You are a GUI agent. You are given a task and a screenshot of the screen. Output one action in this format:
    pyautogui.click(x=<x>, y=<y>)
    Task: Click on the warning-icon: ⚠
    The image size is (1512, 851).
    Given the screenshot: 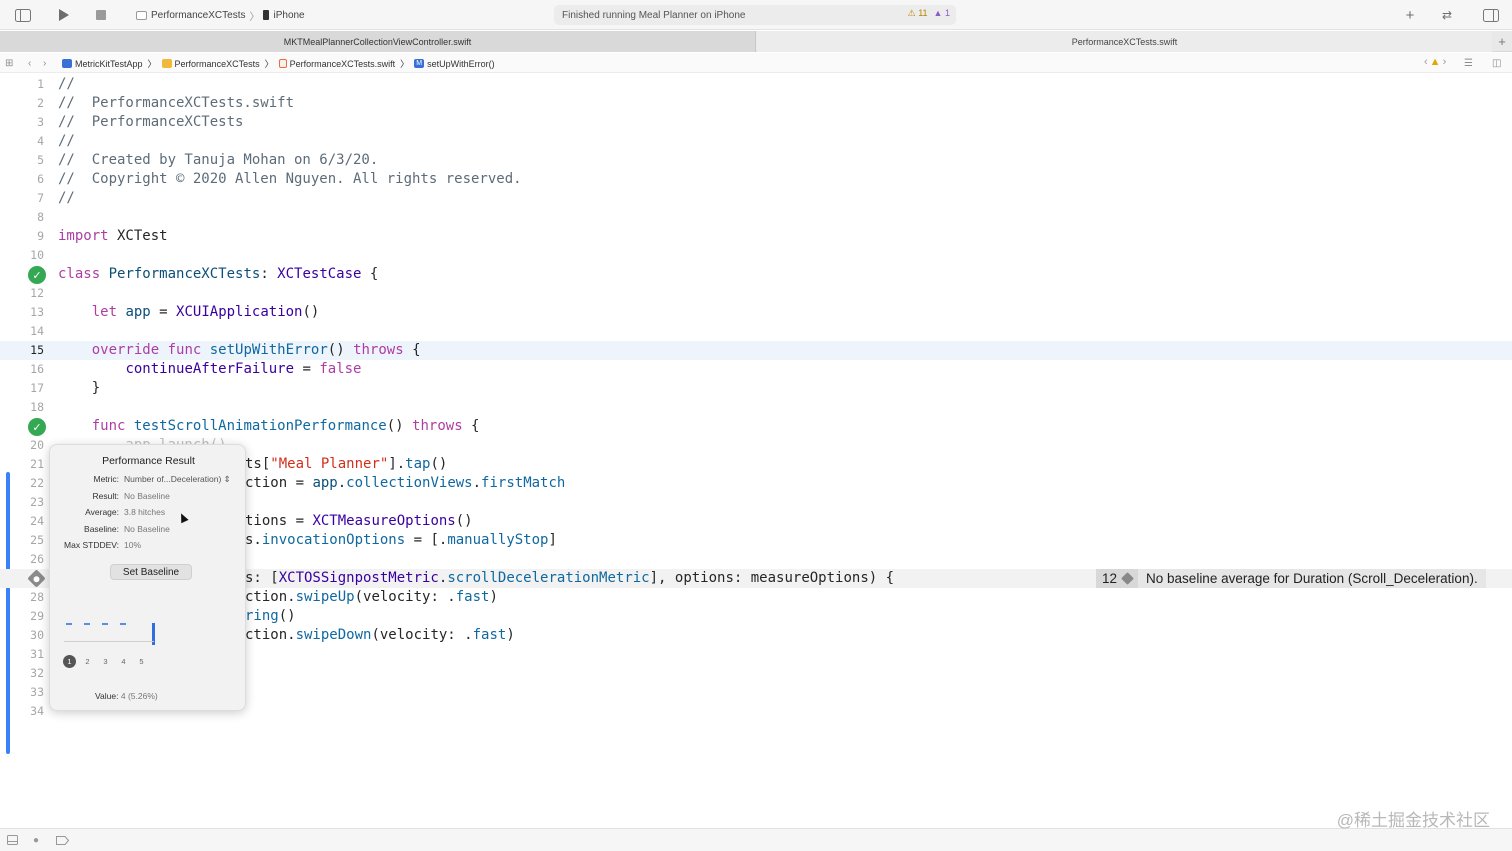 What is the action you would take?
    pyautogui.click(x=911, y=13)
    